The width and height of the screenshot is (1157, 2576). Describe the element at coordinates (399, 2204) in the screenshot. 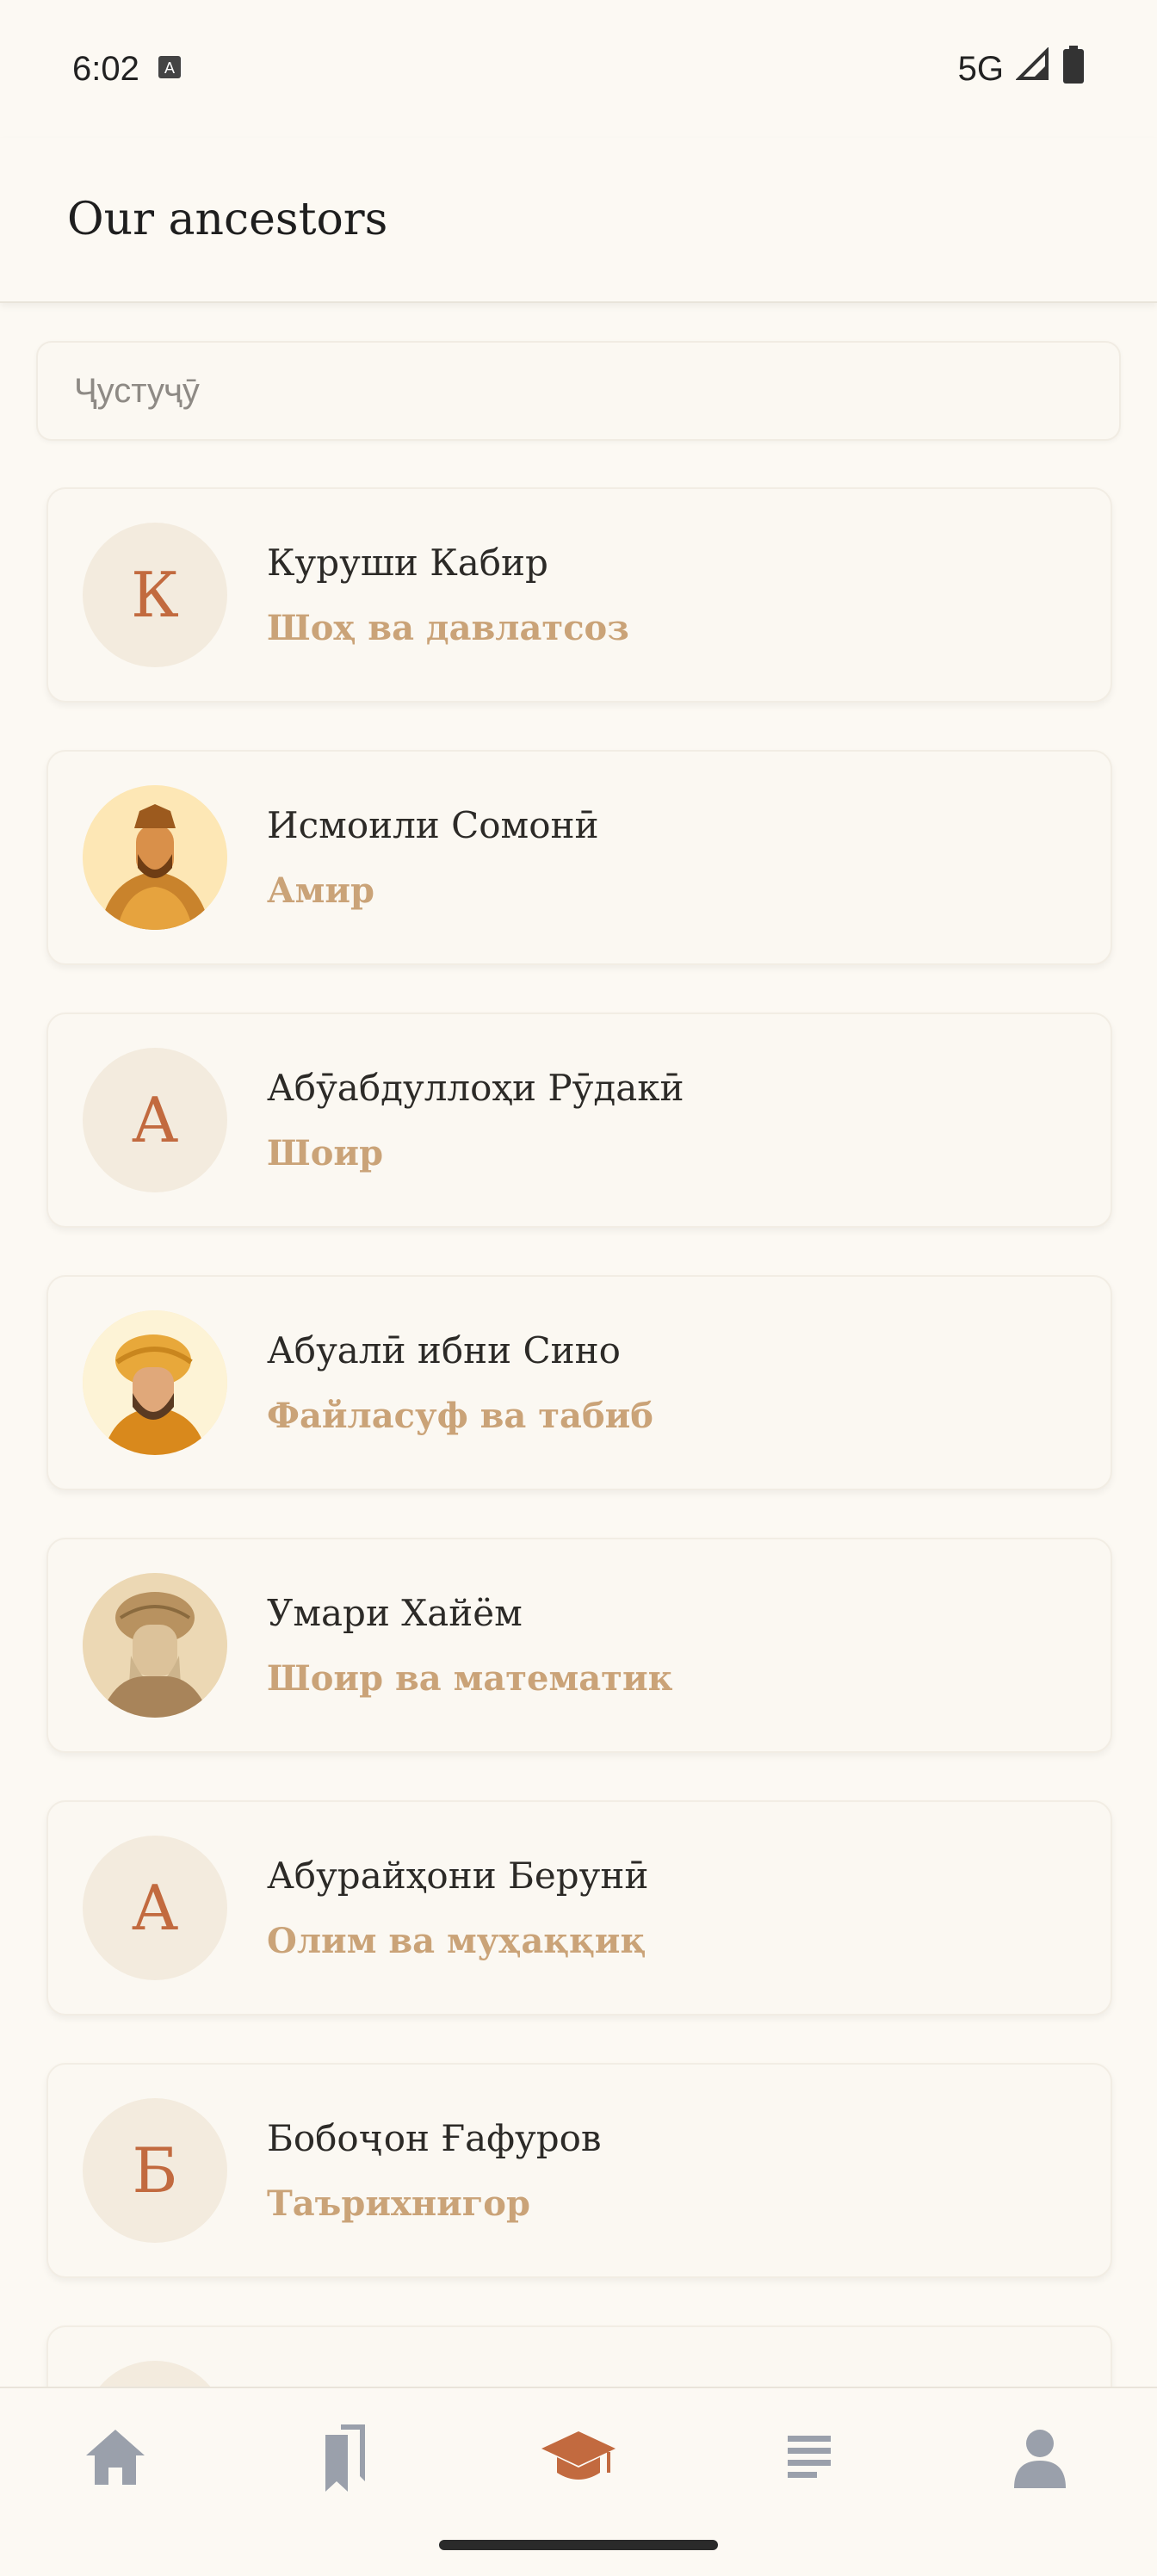

I see `ancestor-role: Таърихнигор` at that location.